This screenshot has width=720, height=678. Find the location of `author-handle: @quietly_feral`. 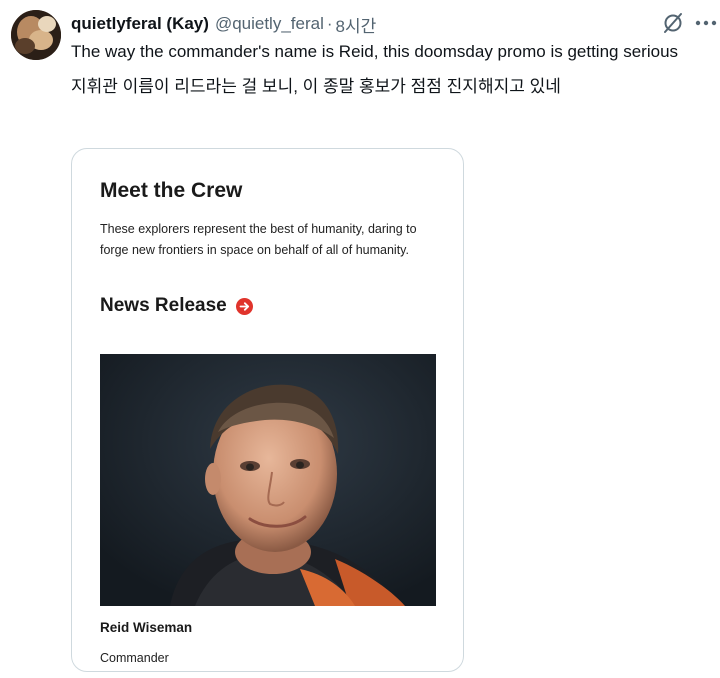

author-handle: @quietly_feral is located at coordinates (269, 24).